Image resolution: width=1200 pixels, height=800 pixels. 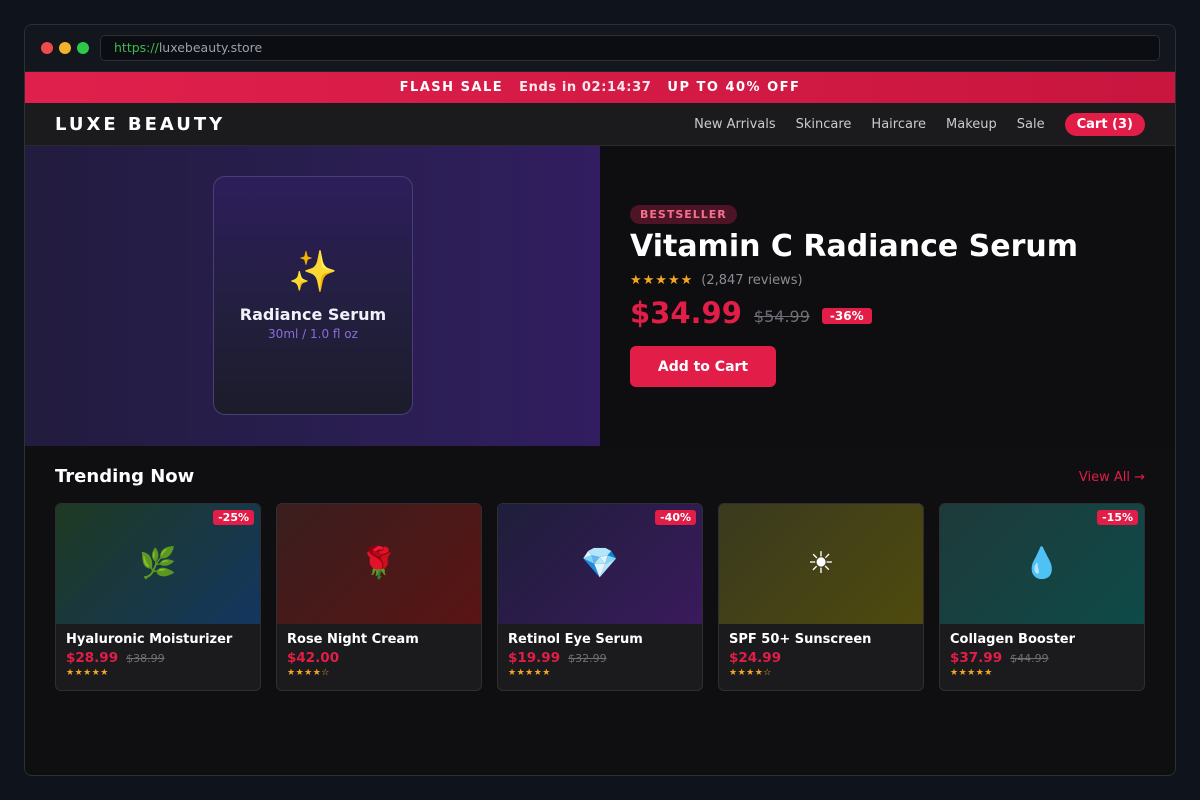 I want to click on close-window-dot, so click(x=47, y=48).